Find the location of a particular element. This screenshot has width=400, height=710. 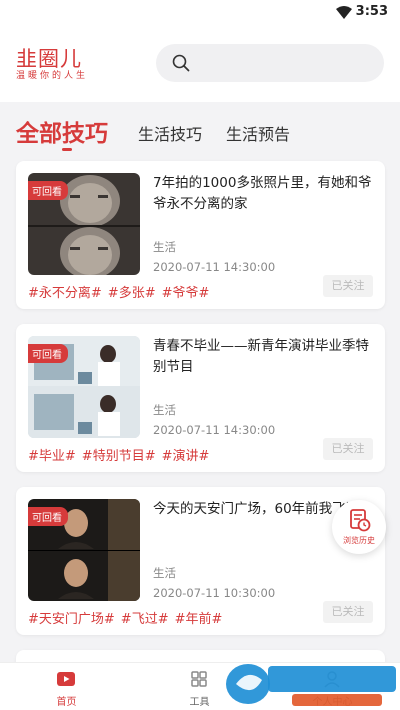

search-bar is located at coordinates (270, 63).